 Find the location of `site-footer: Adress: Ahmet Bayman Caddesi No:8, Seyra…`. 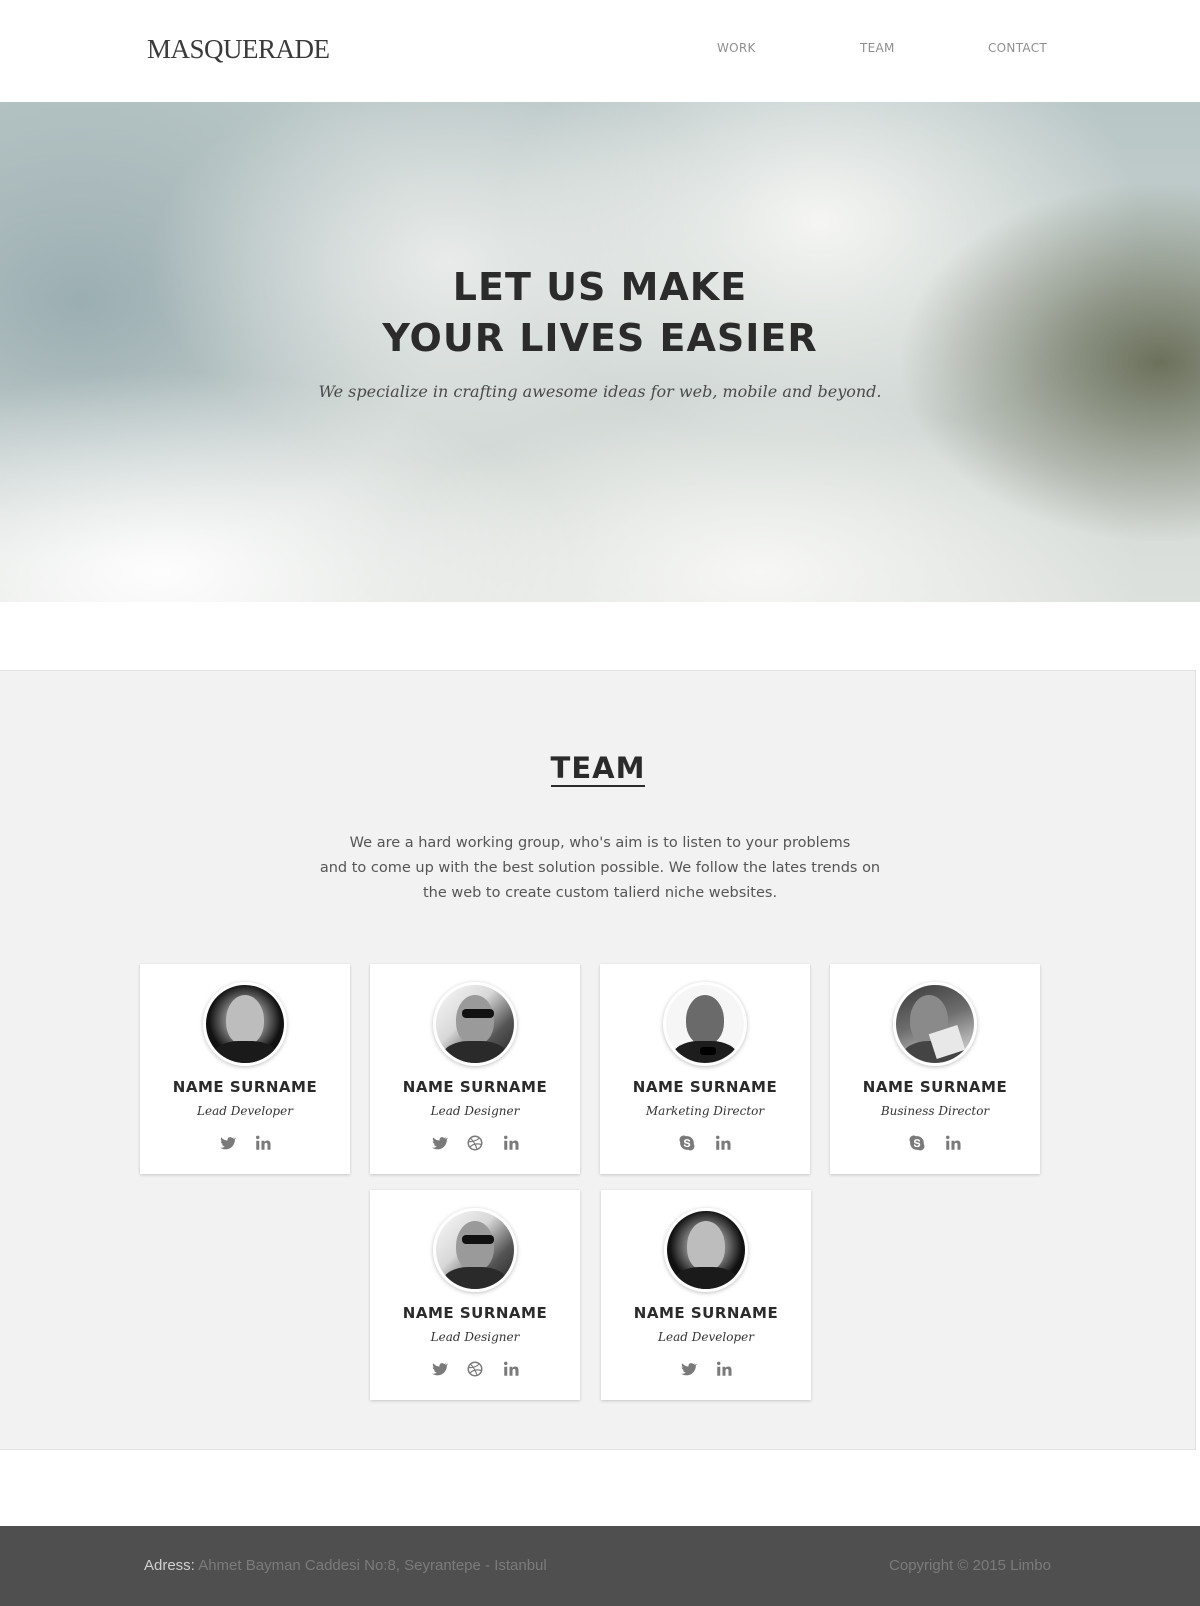

site-footer: Adress: Ahmet Bayman Caddesi No:8, Seyra… is located at coordinates (600, 1566).